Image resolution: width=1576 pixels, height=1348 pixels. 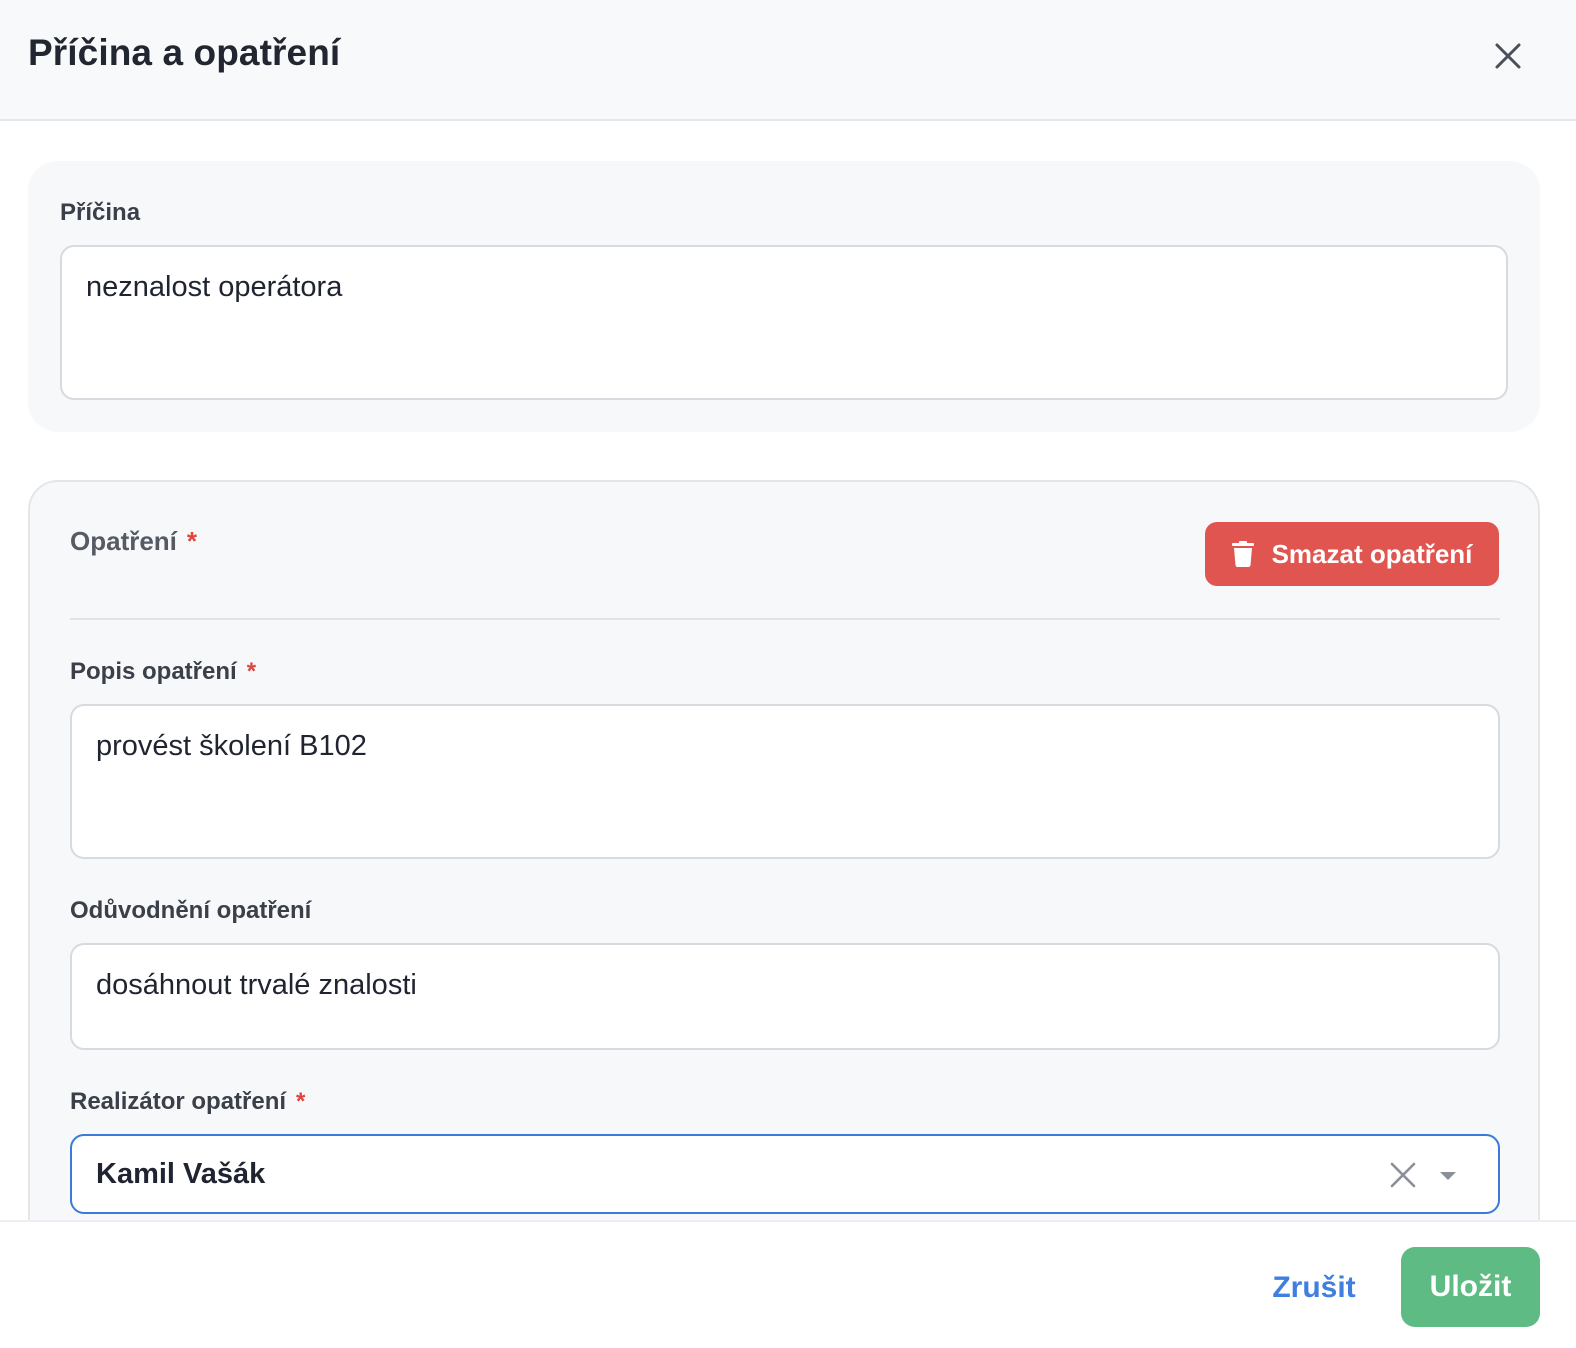 I want to click on implementer-label: Realizátor opatření *, so click(x=187, y=1102).